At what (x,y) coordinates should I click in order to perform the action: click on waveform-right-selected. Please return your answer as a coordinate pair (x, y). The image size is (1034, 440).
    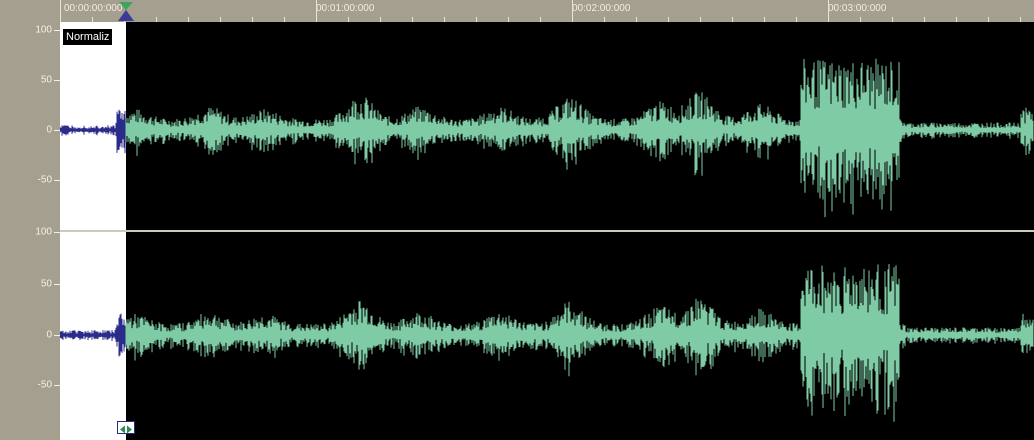
    Looking at the image, I should click on (93, 335).